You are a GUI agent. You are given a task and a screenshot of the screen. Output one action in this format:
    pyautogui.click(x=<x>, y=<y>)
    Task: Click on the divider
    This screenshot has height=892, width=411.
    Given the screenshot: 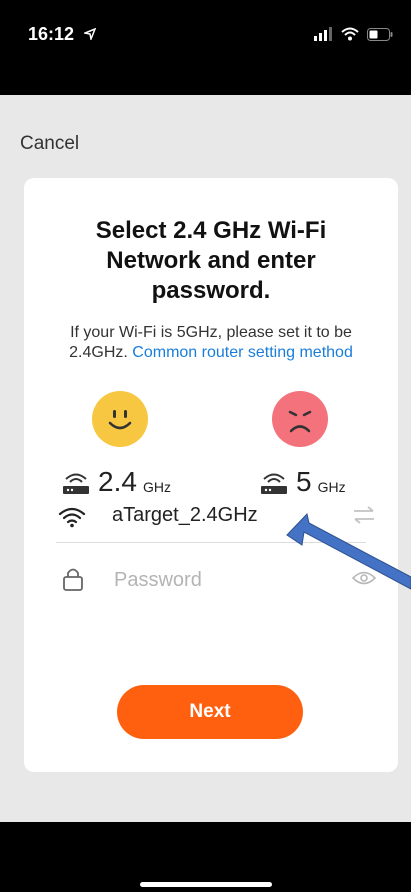 What is the action you would take?
    pyautogui.click(x=211, y=542)
    